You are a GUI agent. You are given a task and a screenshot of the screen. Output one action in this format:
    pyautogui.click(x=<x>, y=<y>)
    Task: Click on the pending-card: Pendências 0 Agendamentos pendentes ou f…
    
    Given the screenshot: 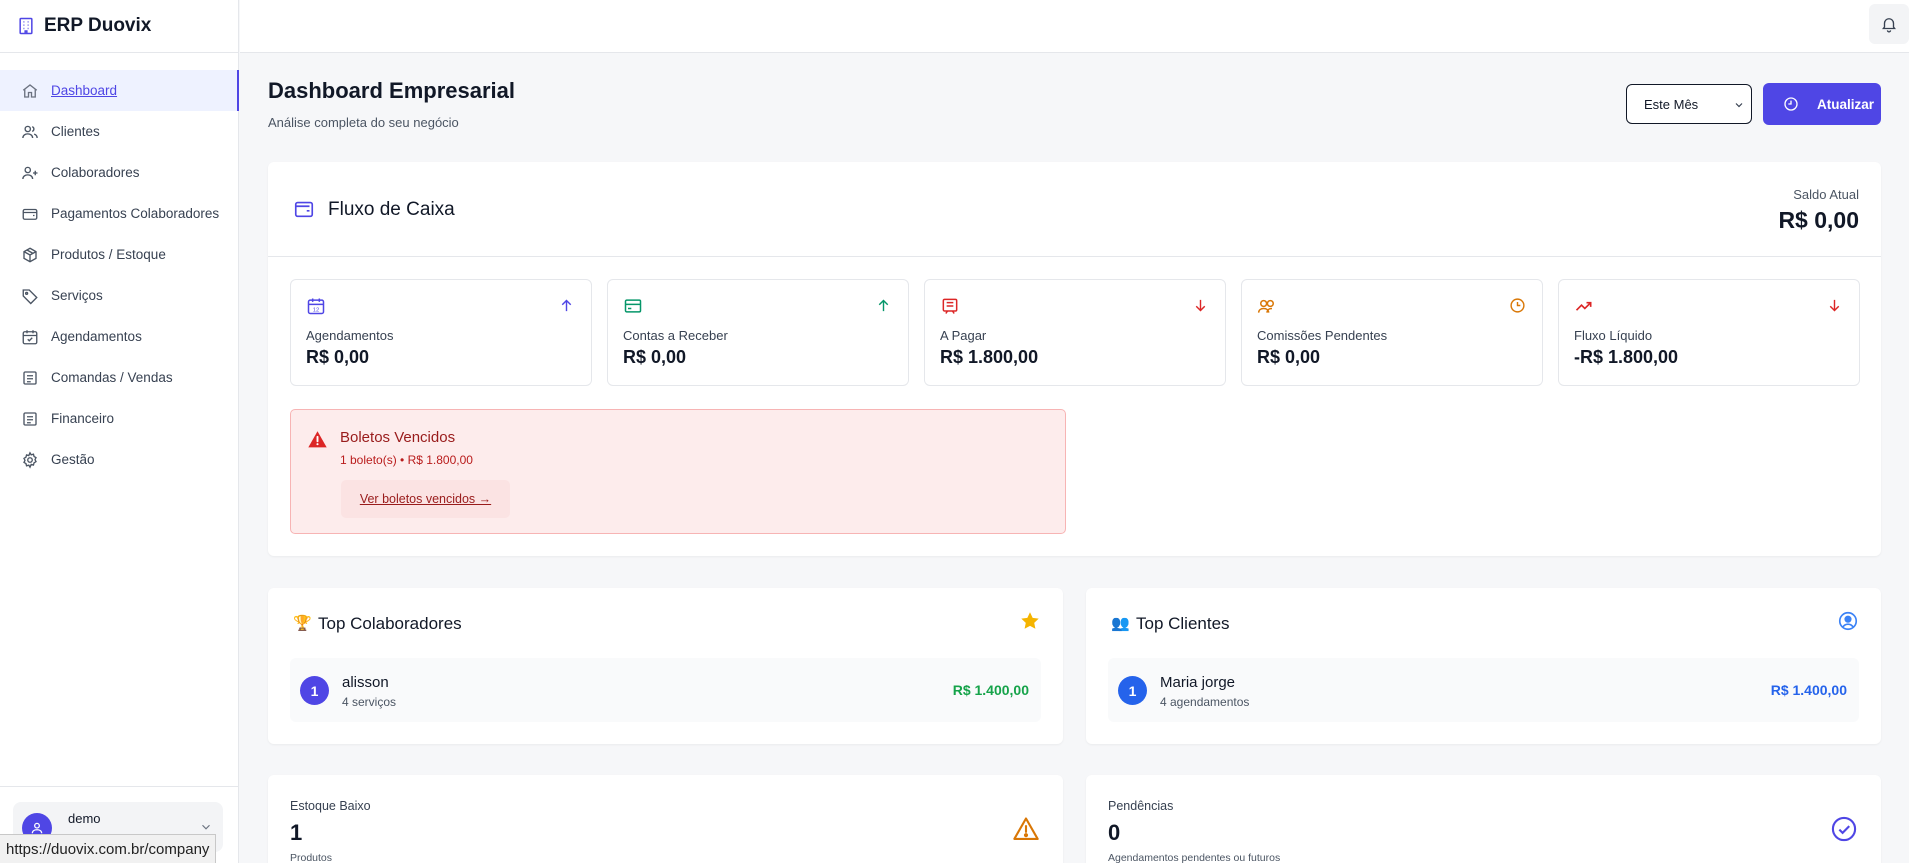 What is the action you would take?
    pyautogui.click(x=1483, y=819)
    